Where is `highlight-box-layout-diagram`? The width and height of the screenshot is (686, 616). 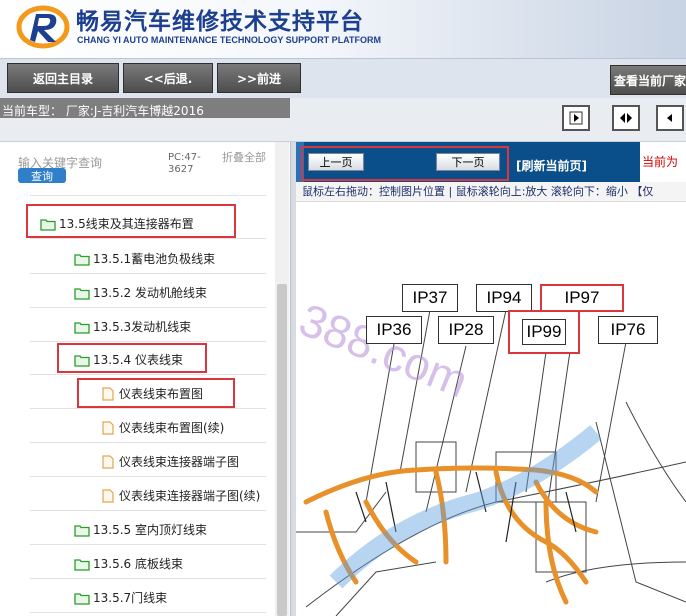 highlight-box-layout-diagram is located at coordinates (156, 393).